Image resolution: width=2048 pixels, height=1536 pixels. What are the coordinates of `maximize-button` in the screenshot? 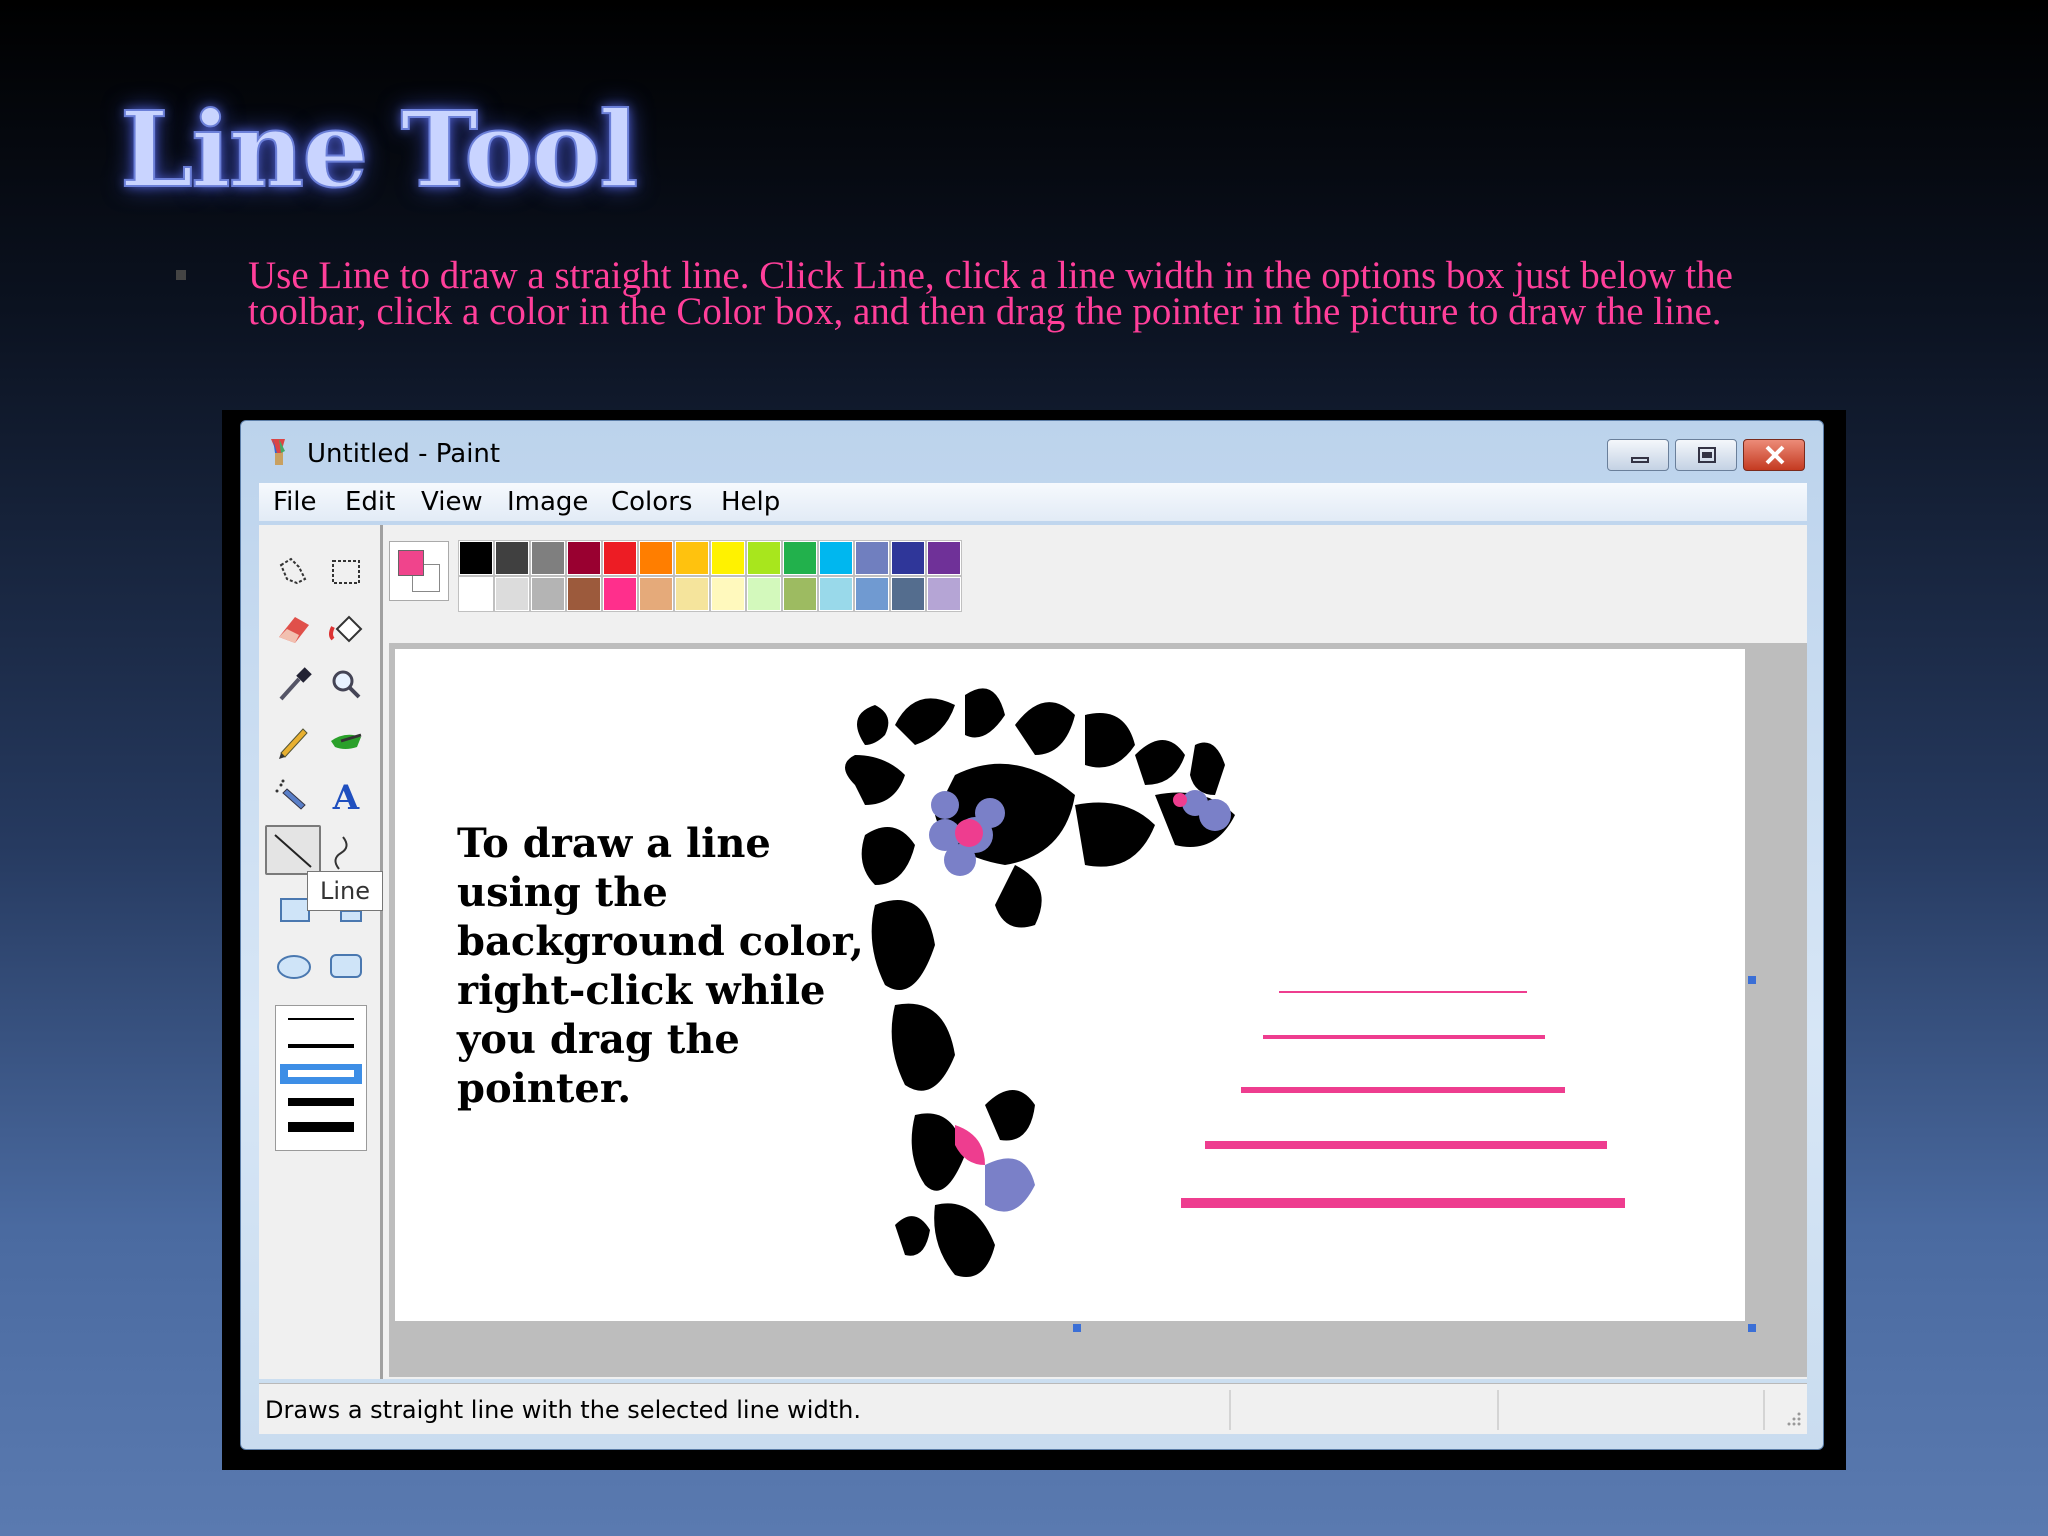 It's located at (1706, 455).